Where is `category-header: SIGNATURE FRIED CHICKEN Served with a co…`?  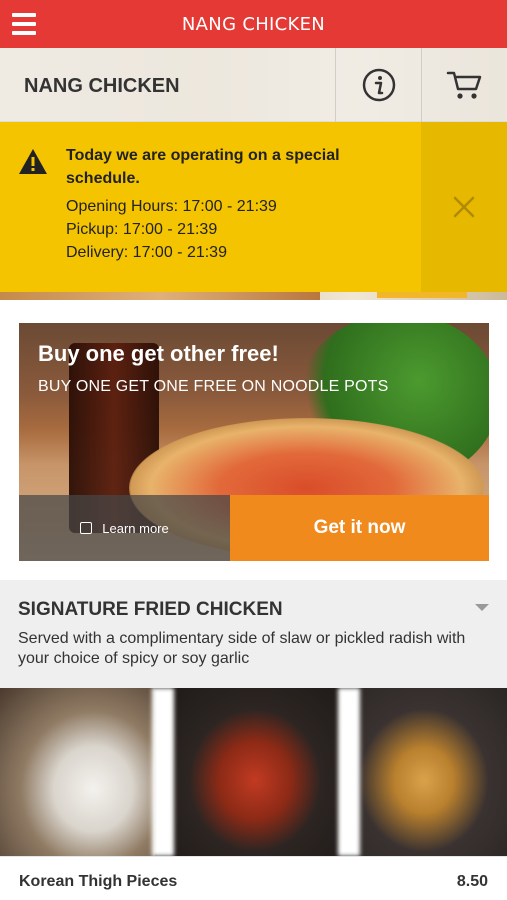 category-header: SIGNATURE FRIED CHICKEN Served with a co… is located at coordinates (253, 634).